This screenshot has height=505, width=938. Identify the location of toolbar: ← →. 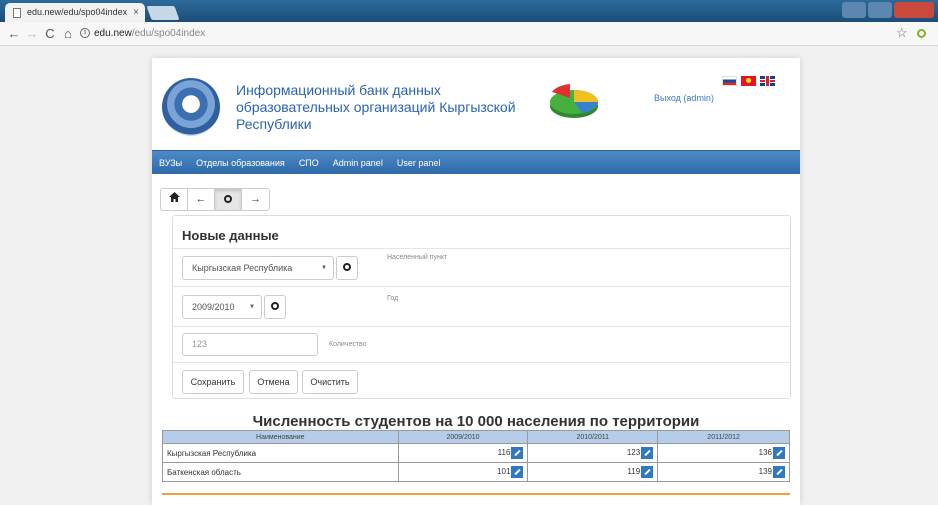
(215, 199).